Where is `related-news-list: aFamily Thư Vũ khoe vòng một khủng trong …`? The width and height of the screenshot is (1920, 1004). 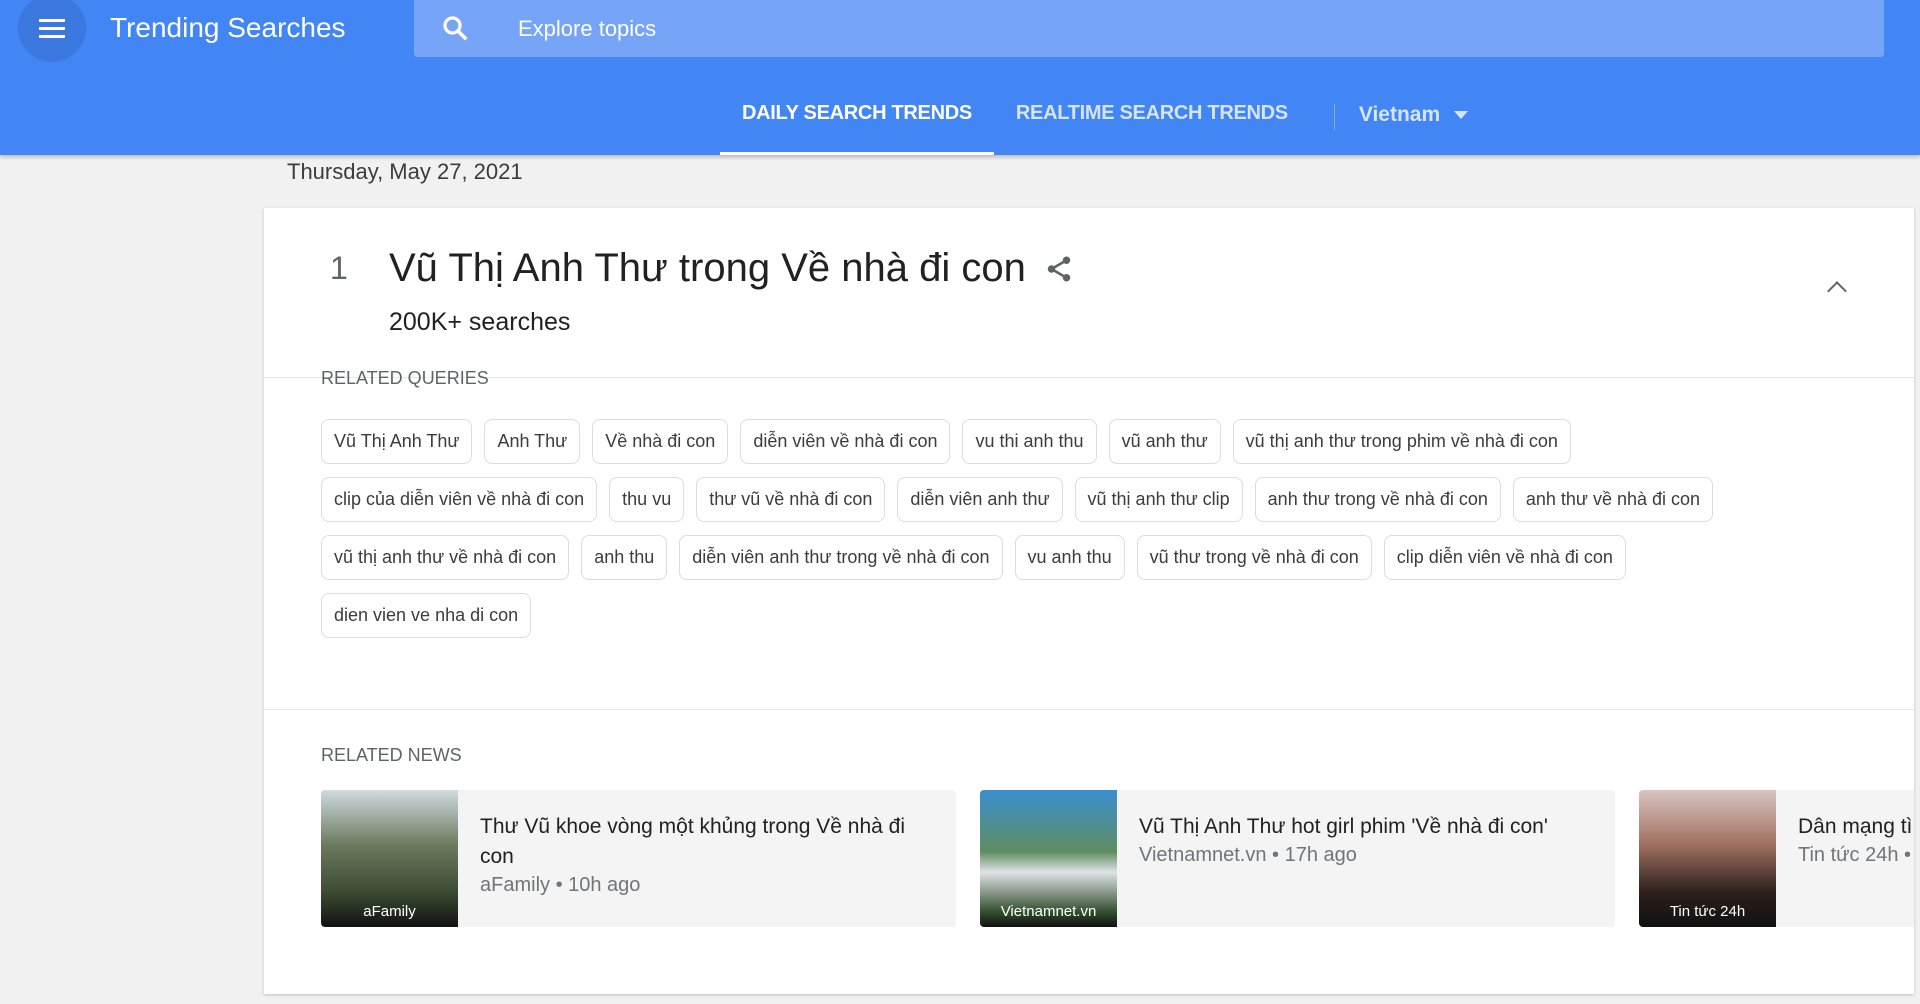 related-news-list: aFamily Thư Vũ khoe vòng một khủng trong … is located at coordinates (1117, 858).